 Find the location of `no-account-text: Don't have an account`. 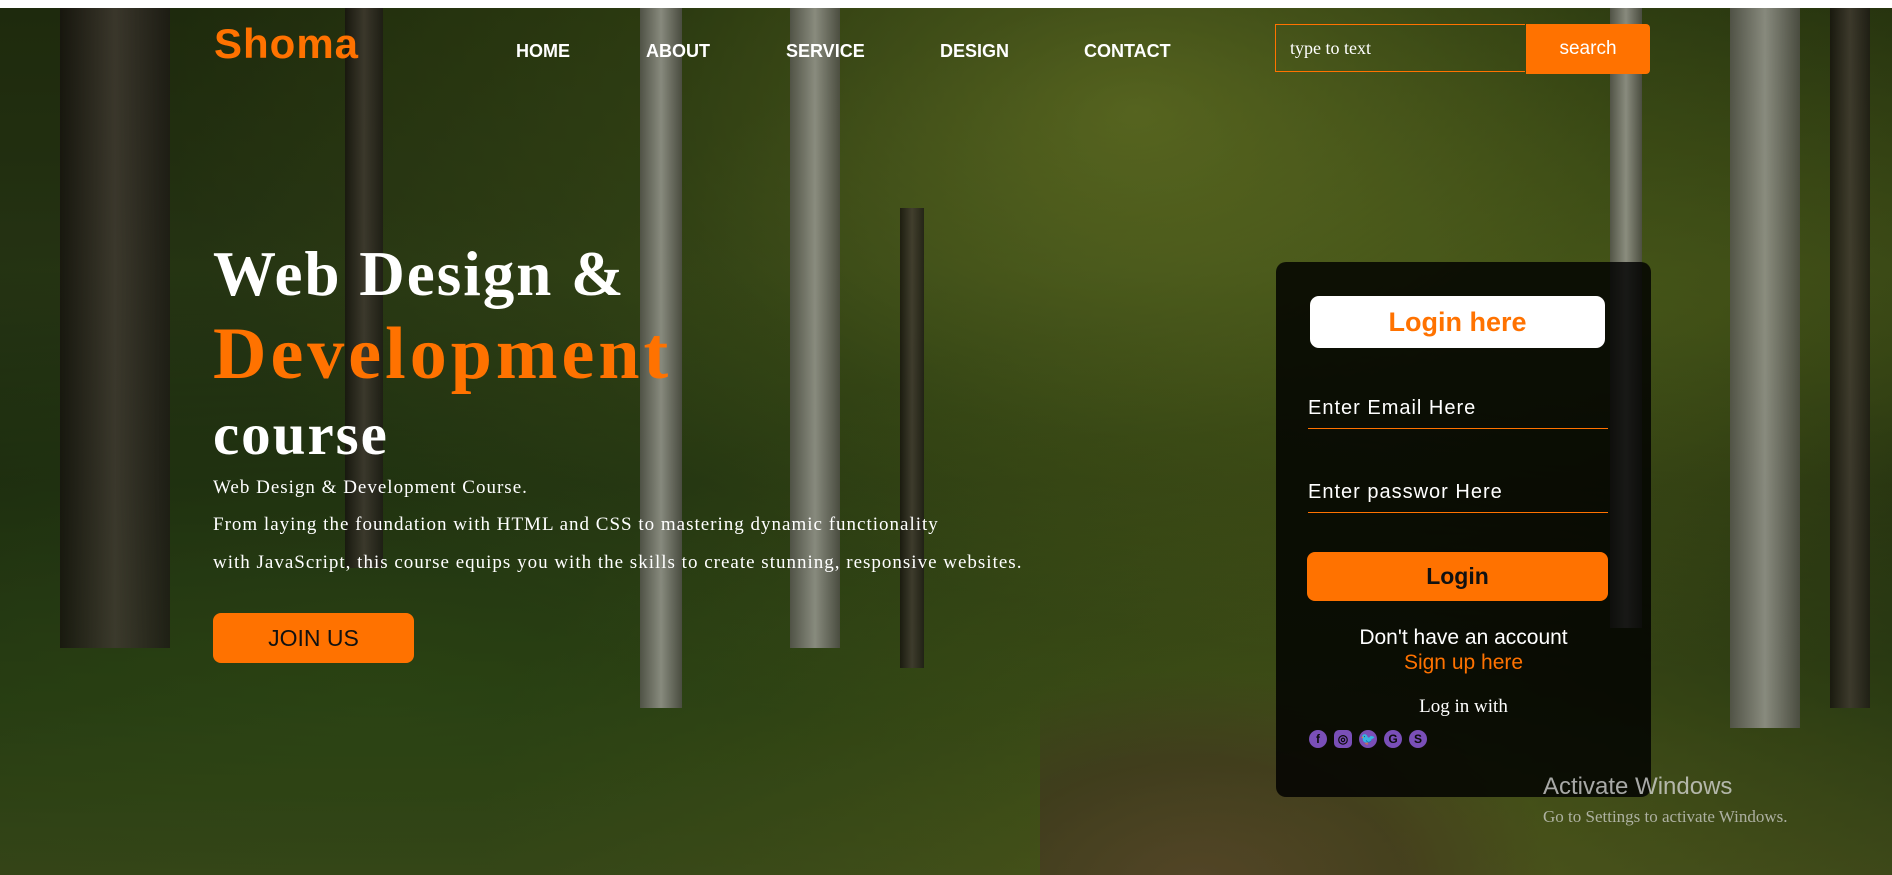

no-account-text: Don't have an account is located at coordinates (1463, 637).